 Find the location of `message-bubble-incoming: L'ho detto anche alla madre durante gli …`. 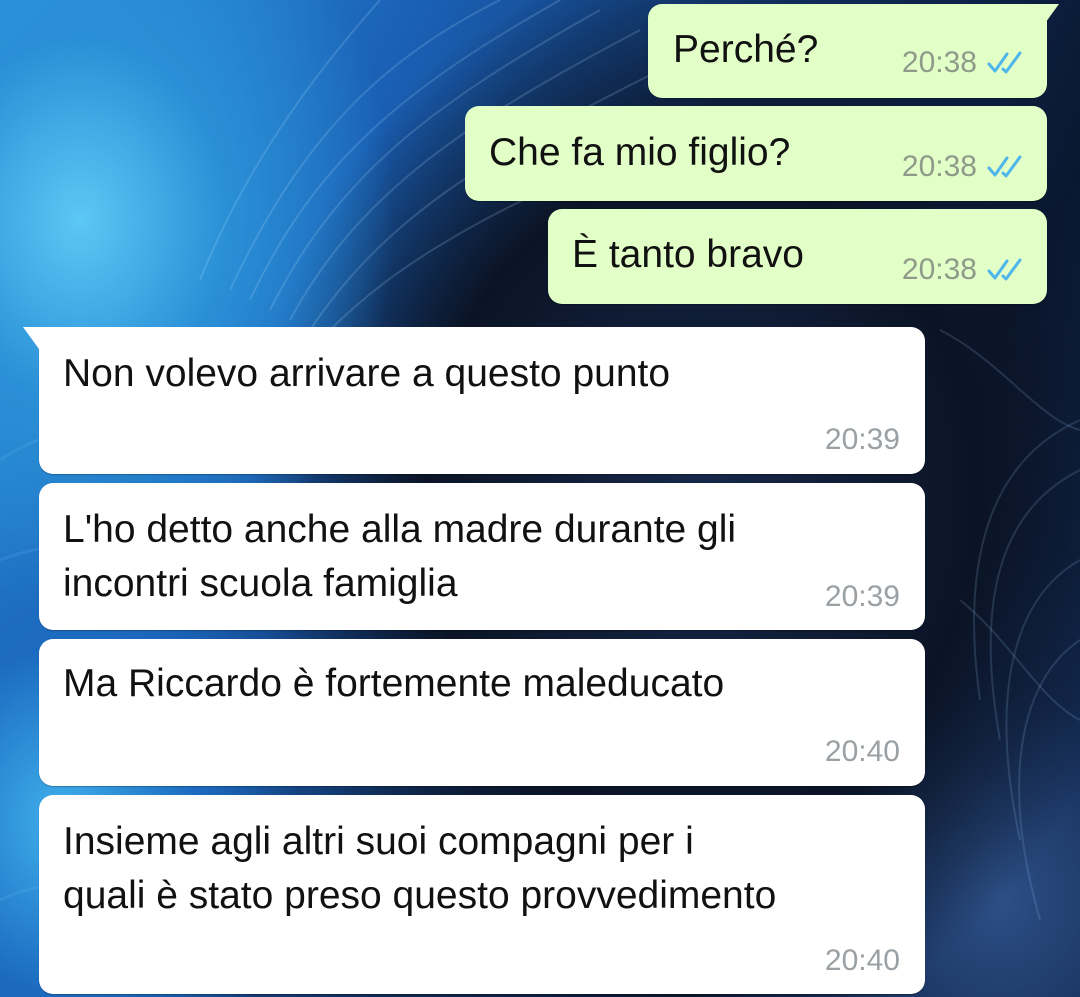

message-bubble-incoming: L'ho detto anche alla madre durante gli … is located at coordinates (482, 556).